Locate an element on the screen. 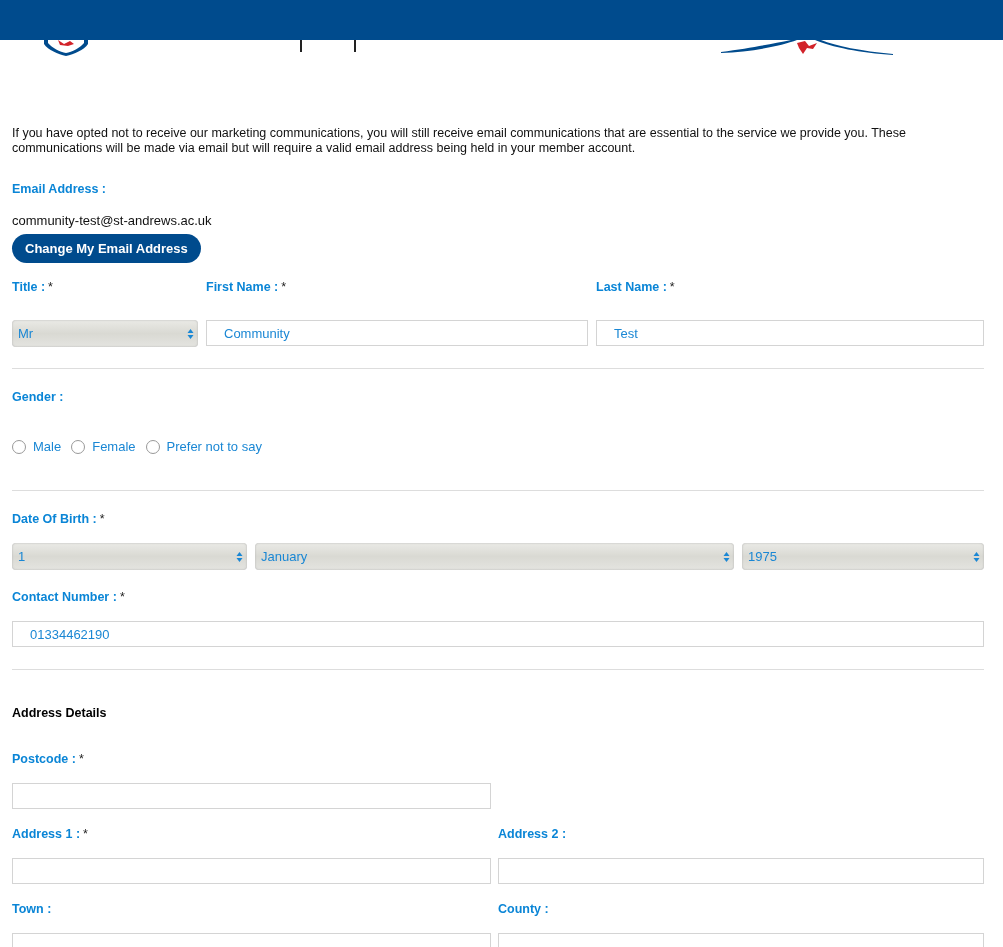 The height and width of the screenshot is (947, 1003). intro-text: If you have opted not to receive our marketing communications, you will still receive email communications that are essential to the service we provide you. These communications will be made via email but will require a valid email address being held in your member account. is located at coordinates (459, 141).